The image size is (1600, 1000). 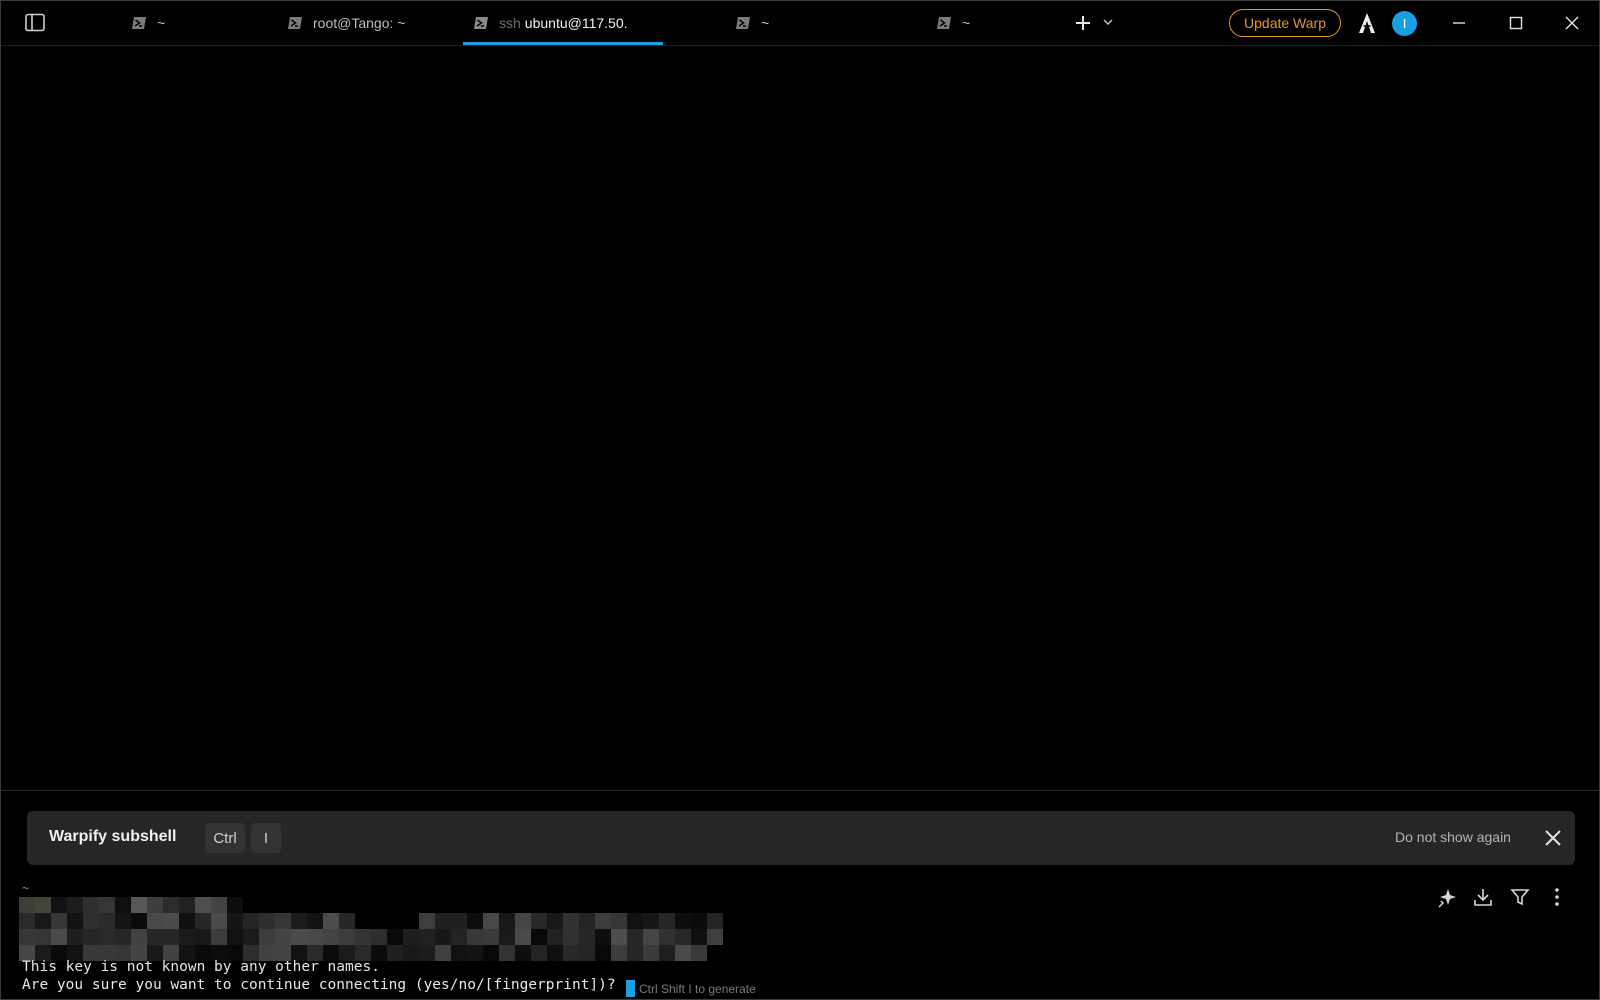 What do you see at coordinates (630, 988) in the screenshot?
I see `terminal-cursor` at bounding box center [630, 988].